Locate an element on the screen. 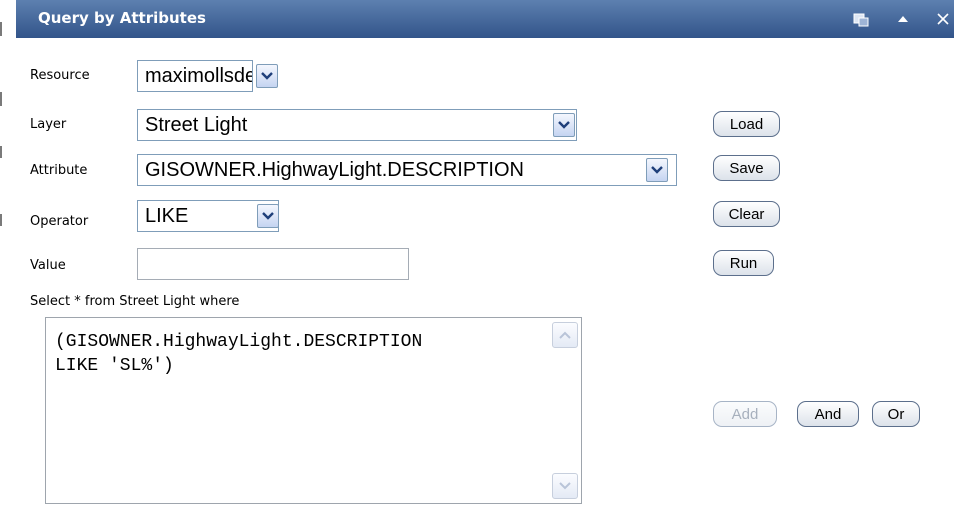 The image size is (954, 514). window-title: Query by Attributes is located at coordinates (122, 18).